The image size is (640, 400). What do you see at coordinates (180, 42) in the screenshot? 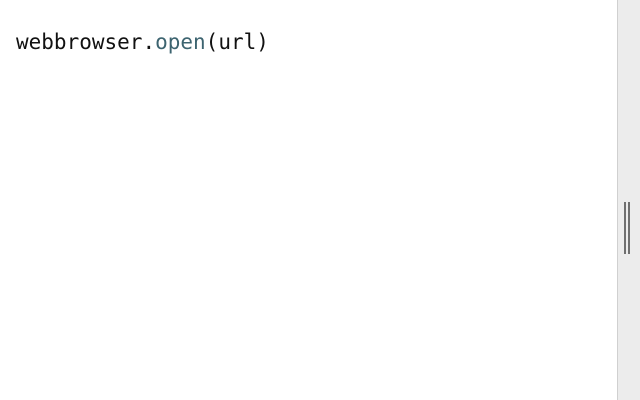
I see `code-token-method: open` at bounding box center [180, 42].